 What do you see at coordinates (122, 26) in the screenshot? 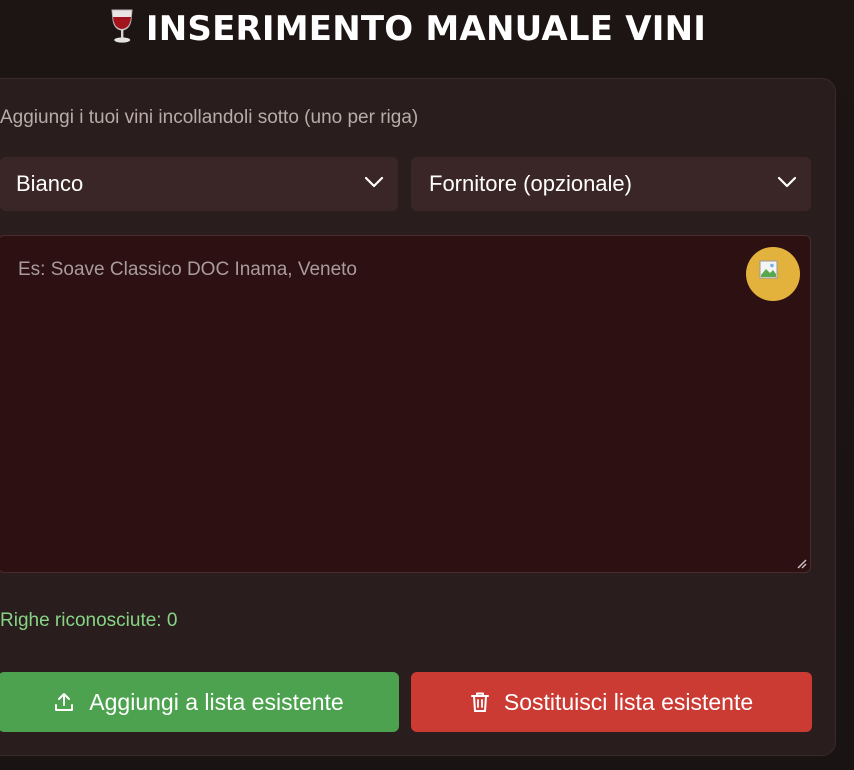
I see `wine-glass-icon` at bounding box center [122, 26].